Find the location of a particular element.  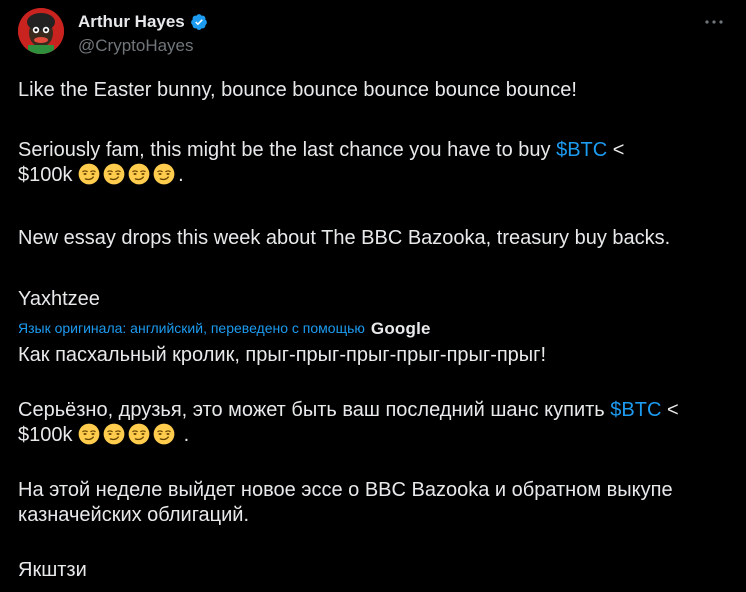

emoji-group-translated is located at coordinates (128, 434).